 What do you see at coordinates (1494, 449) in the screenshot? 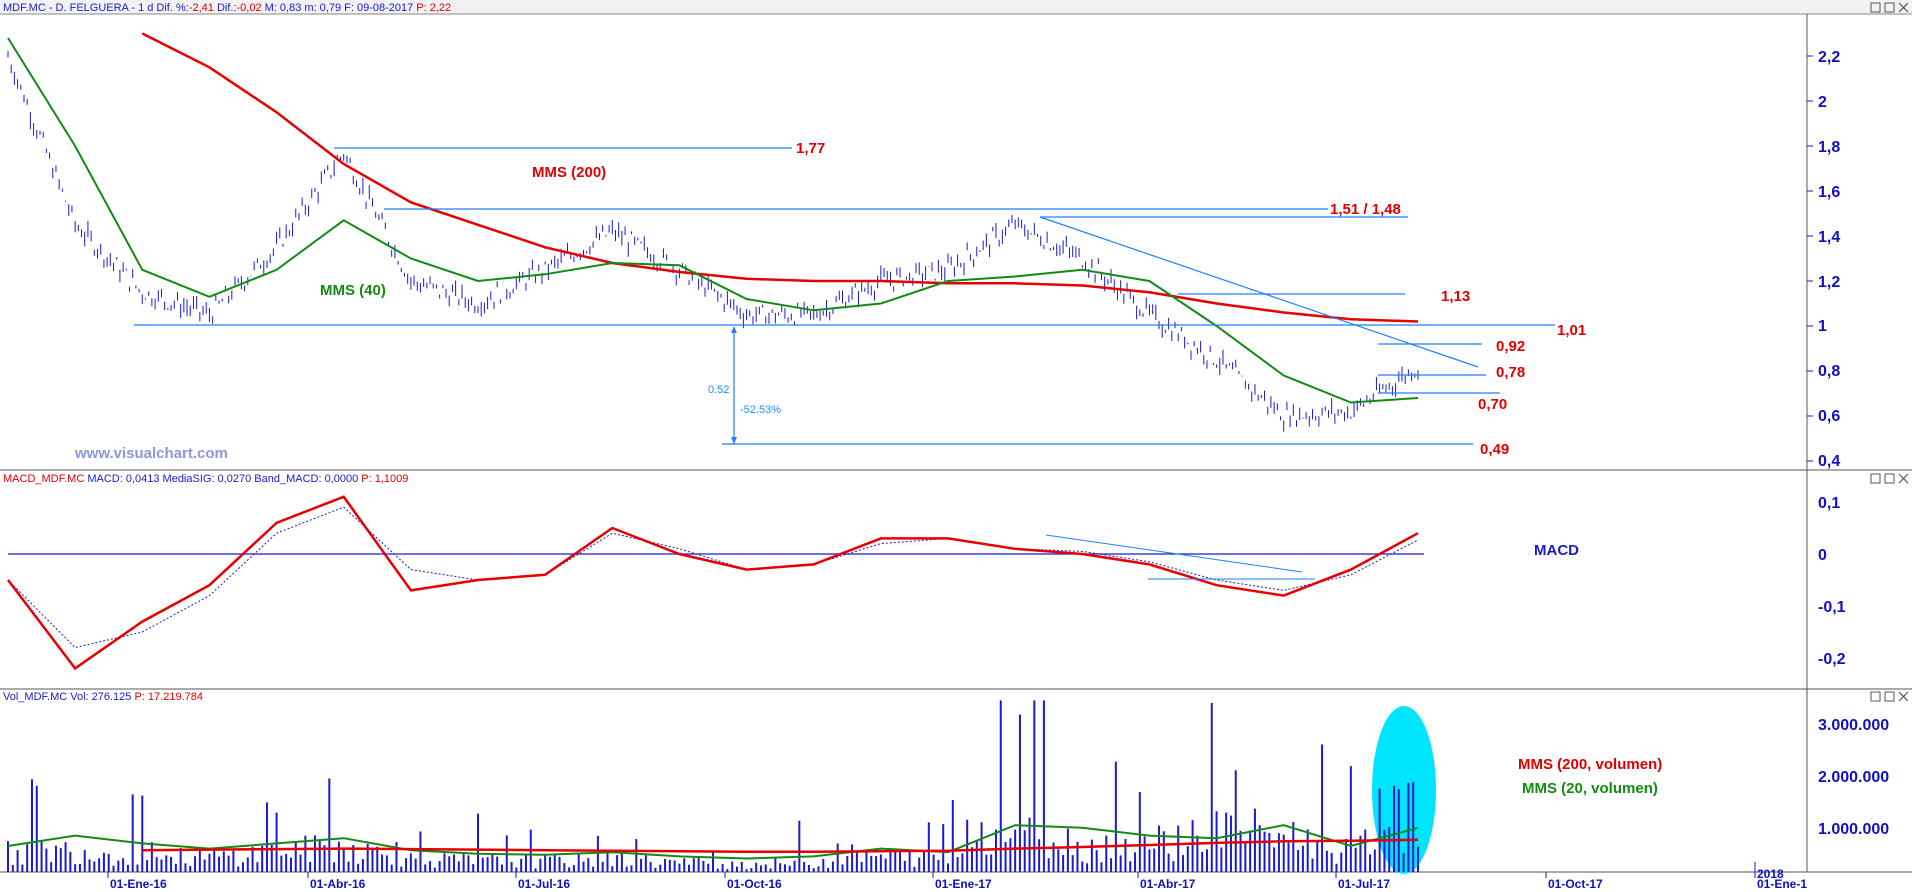
I see `level-label: 0,49` at bounding box center [1494, 449].